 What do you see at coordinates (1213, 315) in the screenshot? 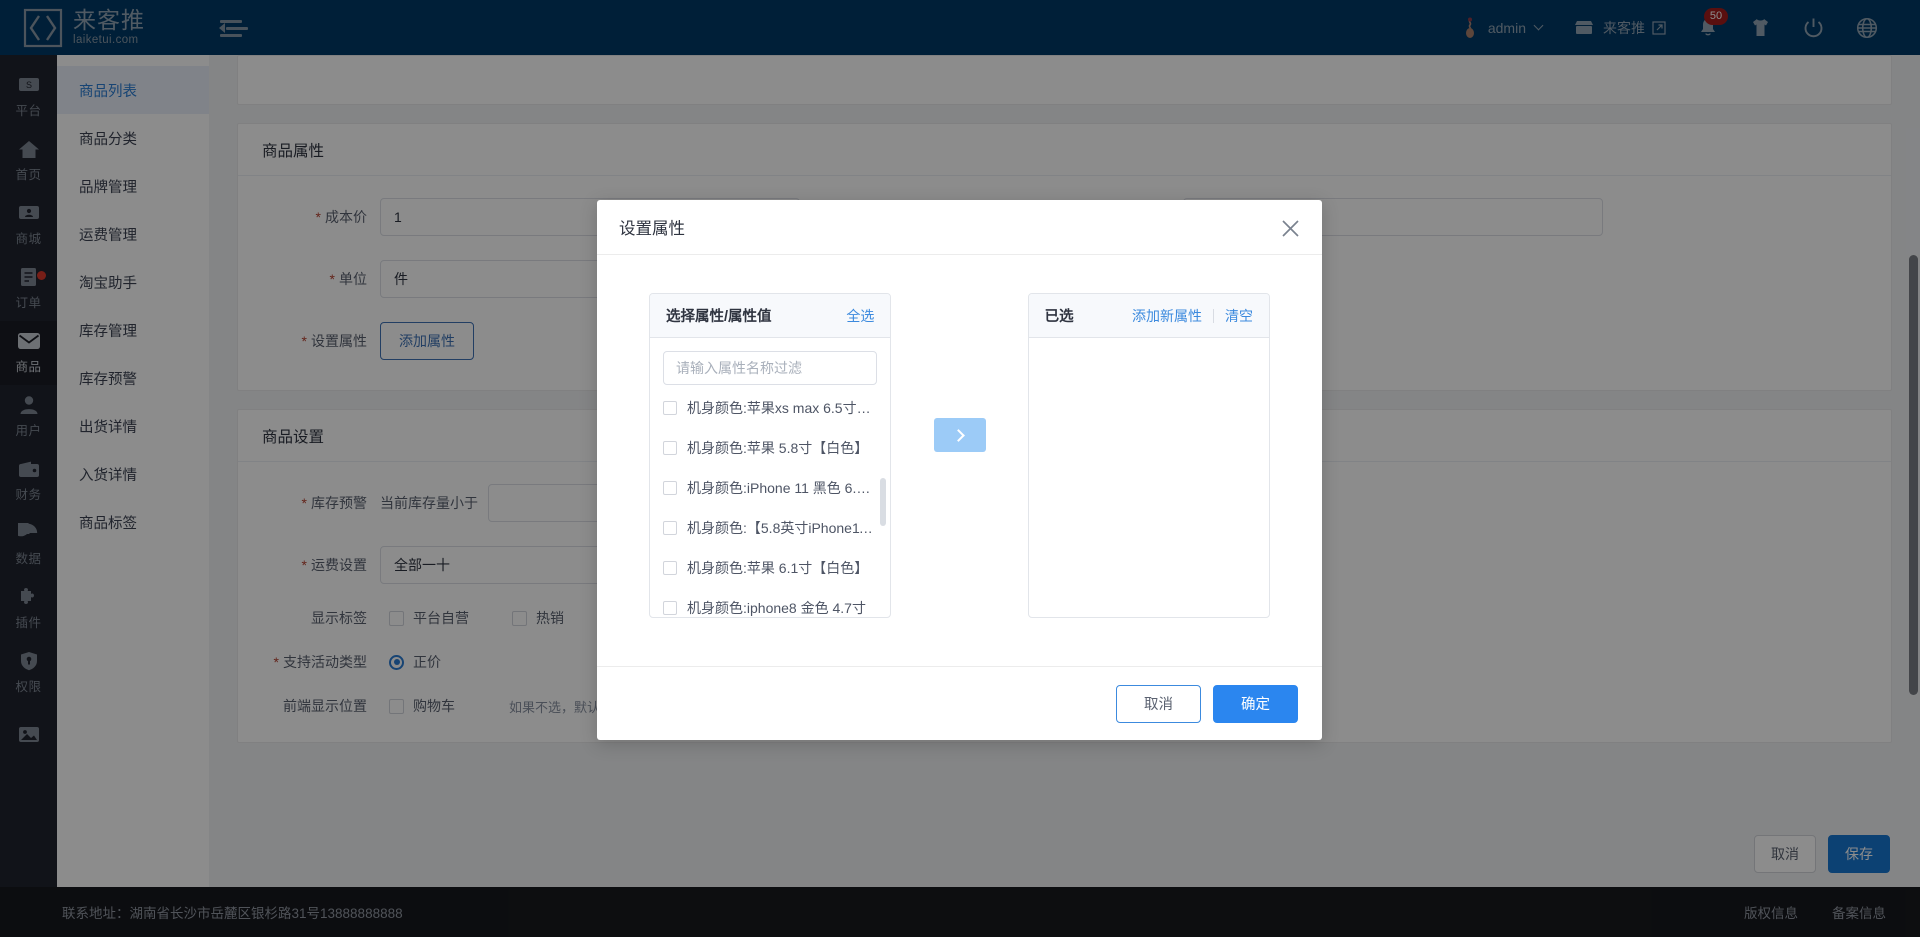
I see `action-separator` at bounding box center [1213, 315].